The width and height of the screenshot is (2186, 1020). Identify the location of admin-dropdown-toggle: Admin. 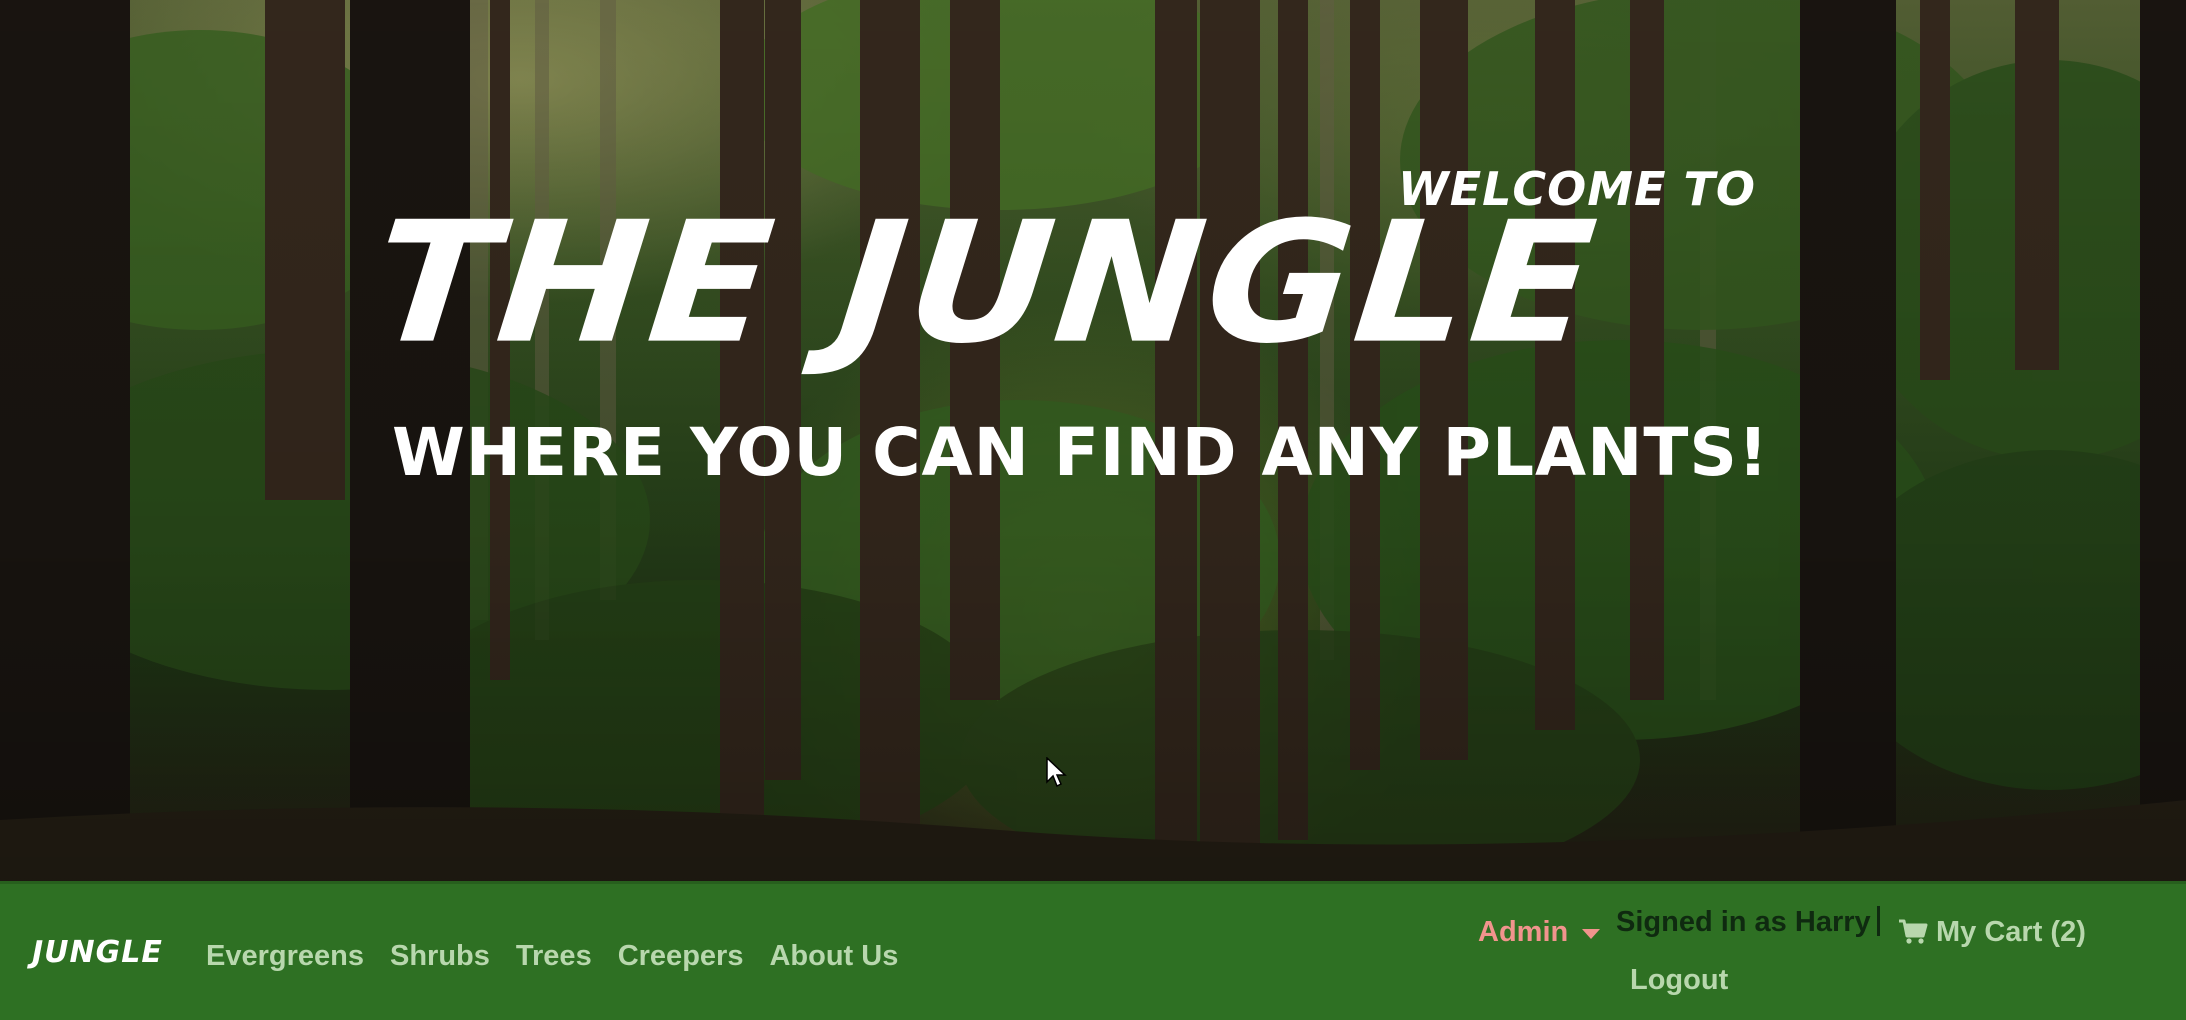
(1539, 932).